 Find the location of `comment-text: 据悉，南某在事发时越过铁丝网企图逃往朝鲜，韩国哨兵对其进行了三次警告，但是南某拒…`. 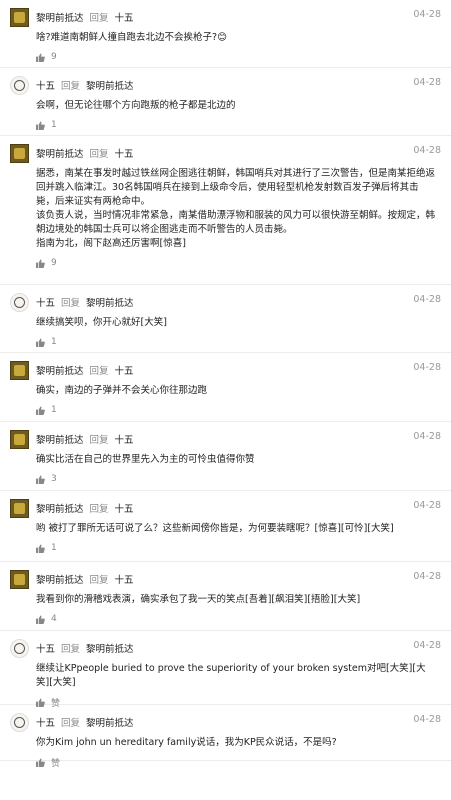

comment-text: 据悉，南某在事发时越过铁丝网企图逃往朝鲜，韩国哨兵对其进行了三次警告，但是南某拒… is located at coordinates (236, 208).